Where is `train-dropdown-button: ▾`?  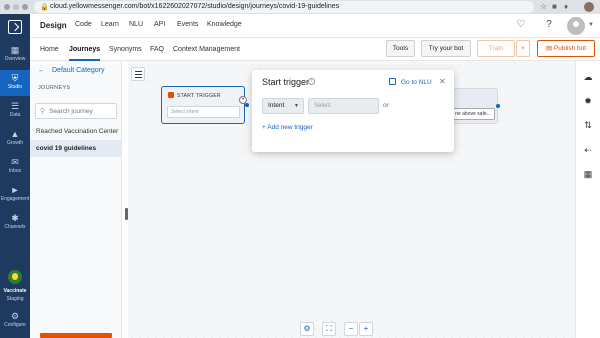 train-dropdown-button: ▾ is located at coordinates (523, 48).